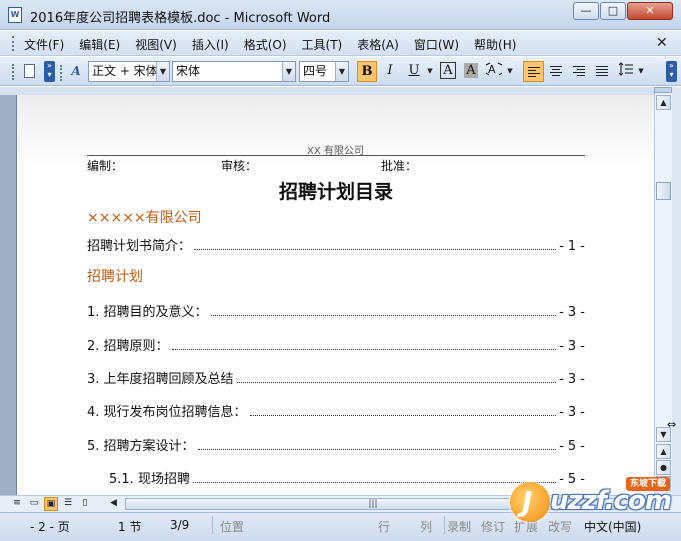 This screenshot has height=541, width=681. What do you see at coordinates (144, 217) in the screenshot?
I see `toc-heading-company: ×××××有限公司` at bounding box center [144, 217].